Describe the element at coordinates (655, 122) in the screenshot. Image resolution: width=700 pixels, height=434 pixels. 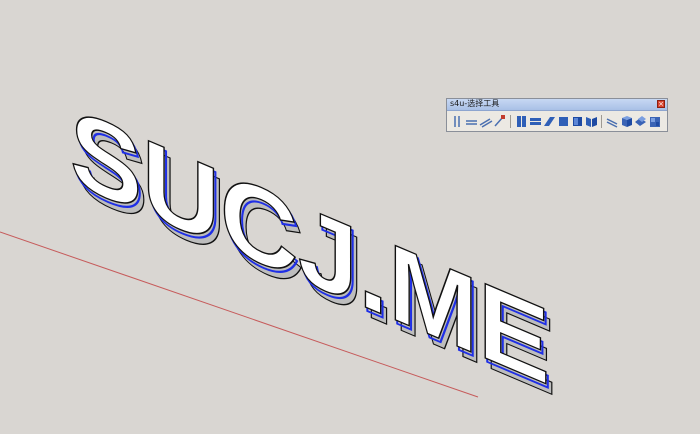
I see `grid-cube-icon` at that location.